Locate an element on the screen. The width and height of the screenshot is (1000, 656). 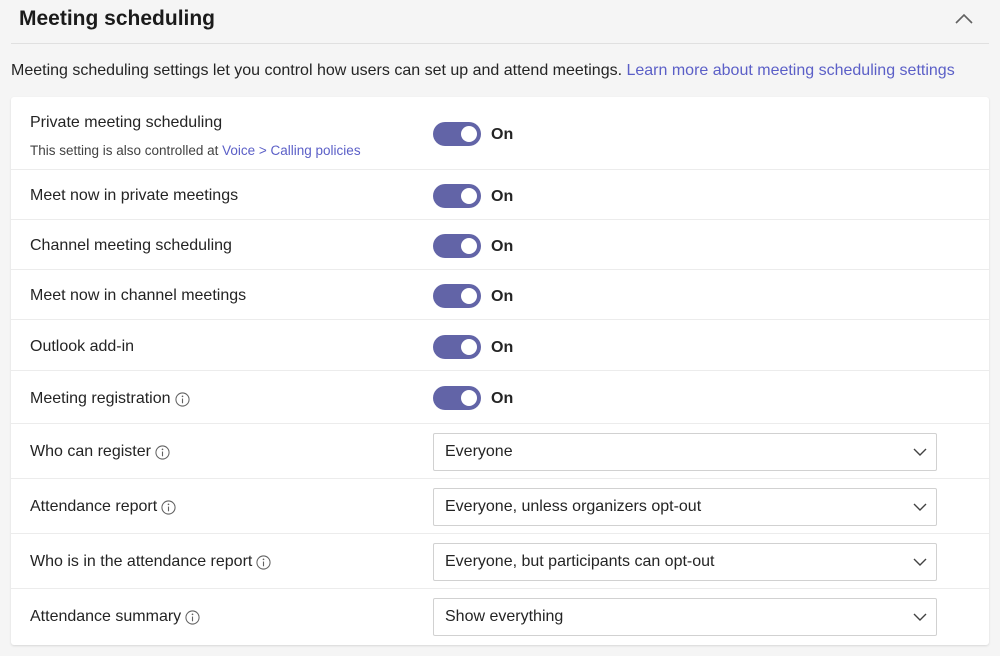
setting-label: Private meeting scheduling is located at coordinates (126, 122).